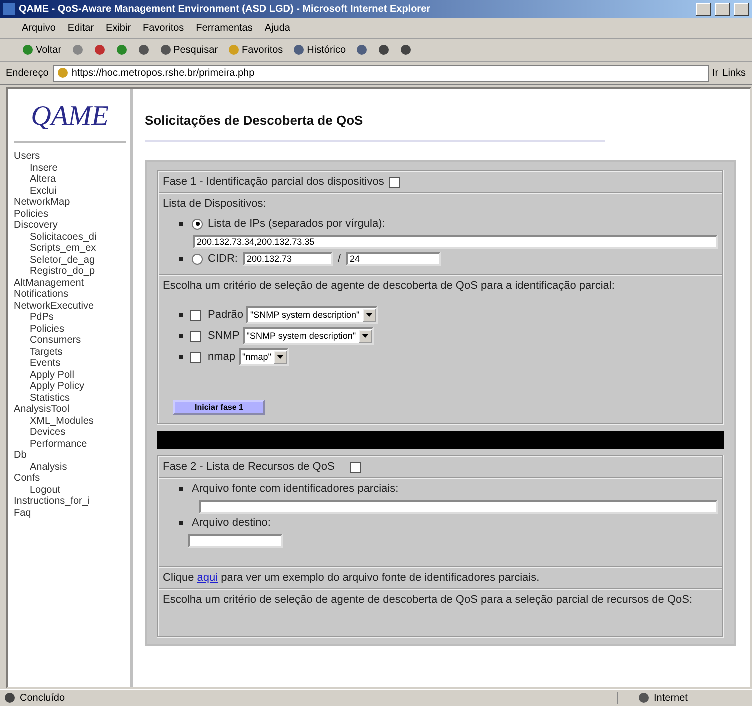 This screenshot has height=706, width=752. Describe the element at coordinates (70, 318) in the screenshot. I see `sidebar-link: PdPs` at that location.